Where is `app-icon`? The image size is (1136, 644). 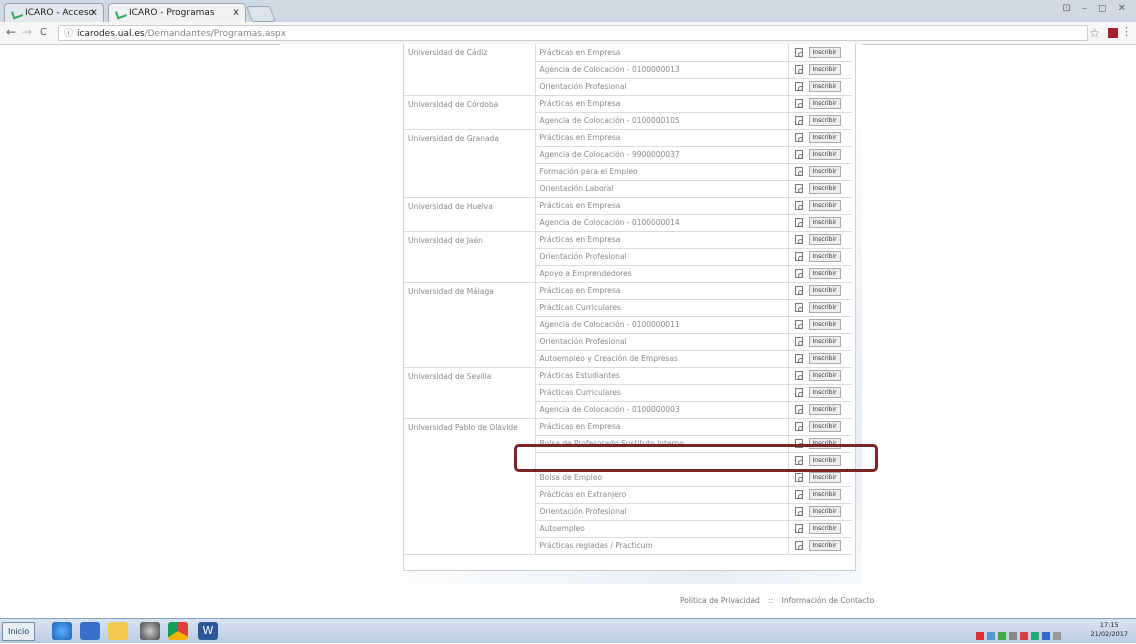
app-icon is located at coordinates (150, 631).